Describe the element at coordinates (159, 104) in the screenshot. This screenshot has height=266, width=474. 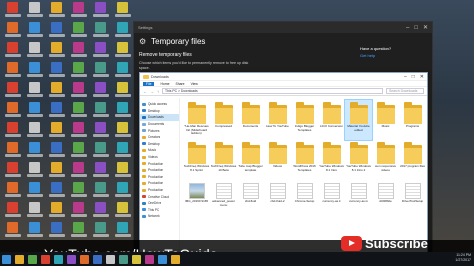
I see `nav-item: Quick access` at that location.